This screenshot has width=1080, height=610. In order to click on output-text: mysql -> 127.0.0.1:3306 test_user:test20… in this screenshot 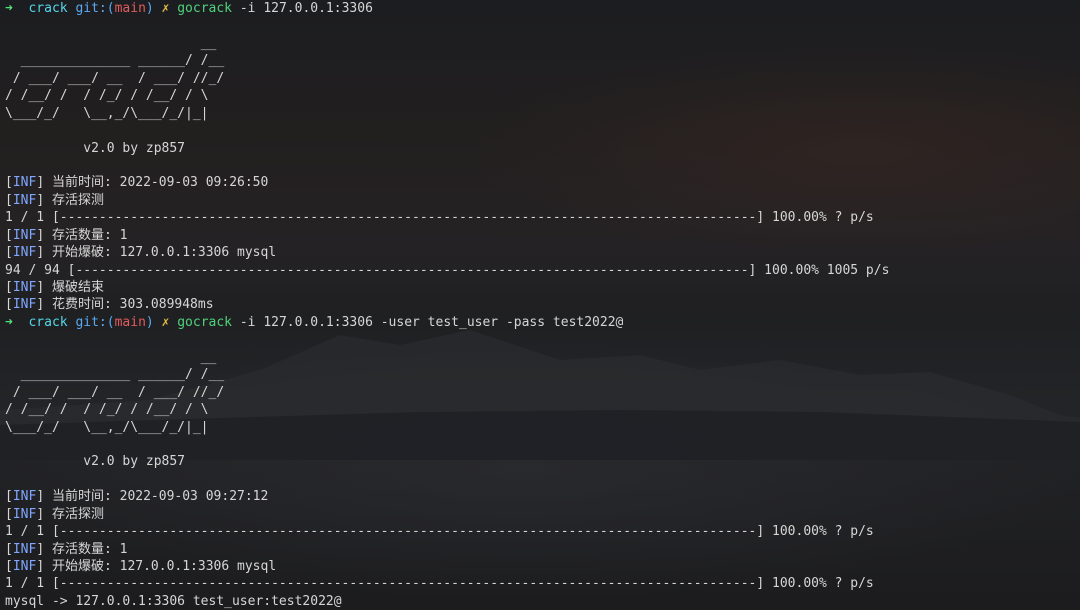, I will do `click(173, 601)`.